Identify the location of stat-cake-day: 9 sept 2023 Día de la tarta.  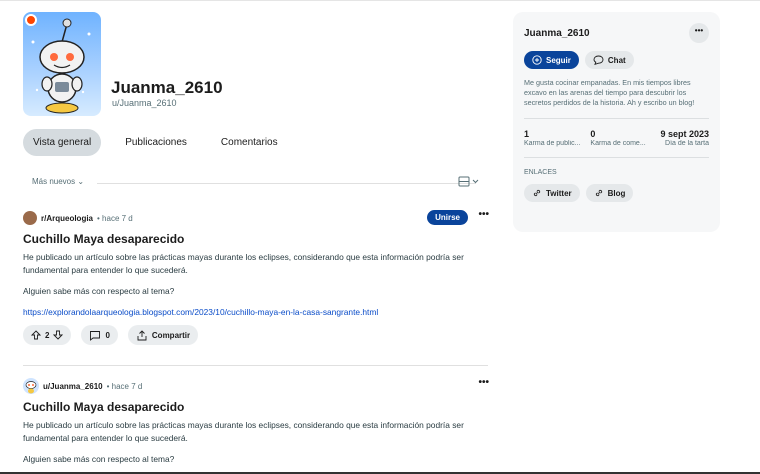
(683, 138).